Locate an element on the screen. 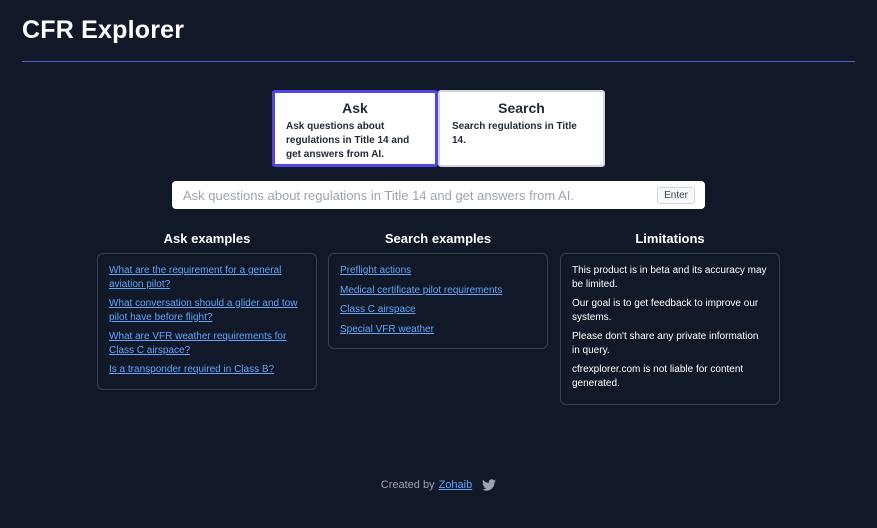  twitter-icon-glyph is located at coordinates (489, 485).